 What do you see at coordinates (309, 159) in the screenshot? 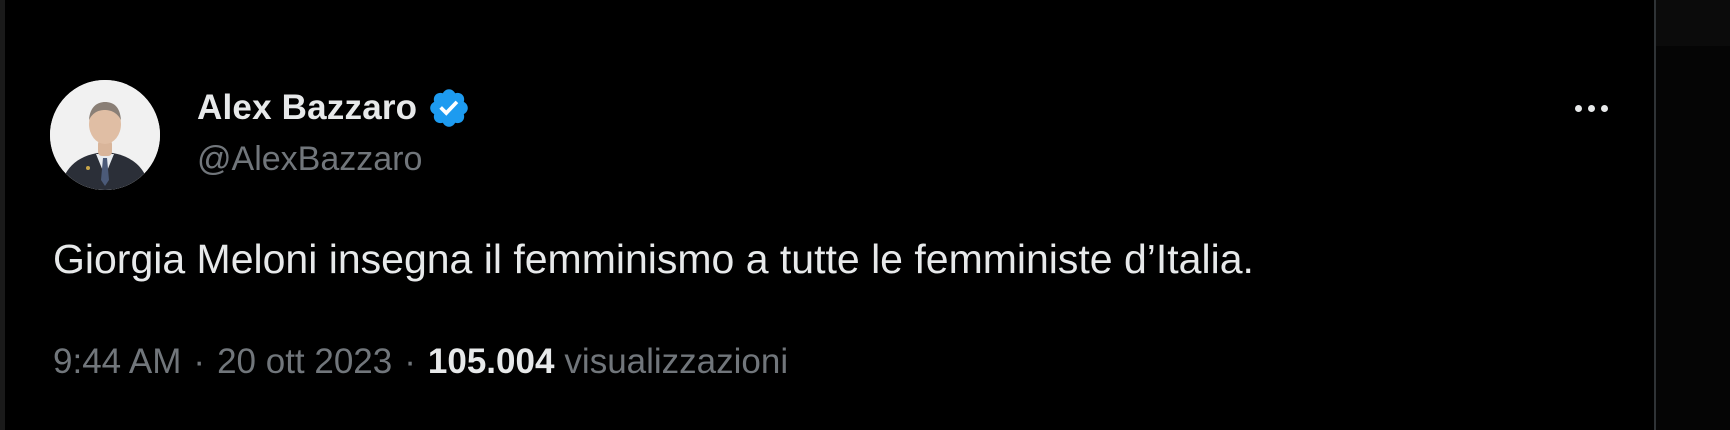
I see `author-handle: @AlexBazzaro` at bounding box center [309, 159].